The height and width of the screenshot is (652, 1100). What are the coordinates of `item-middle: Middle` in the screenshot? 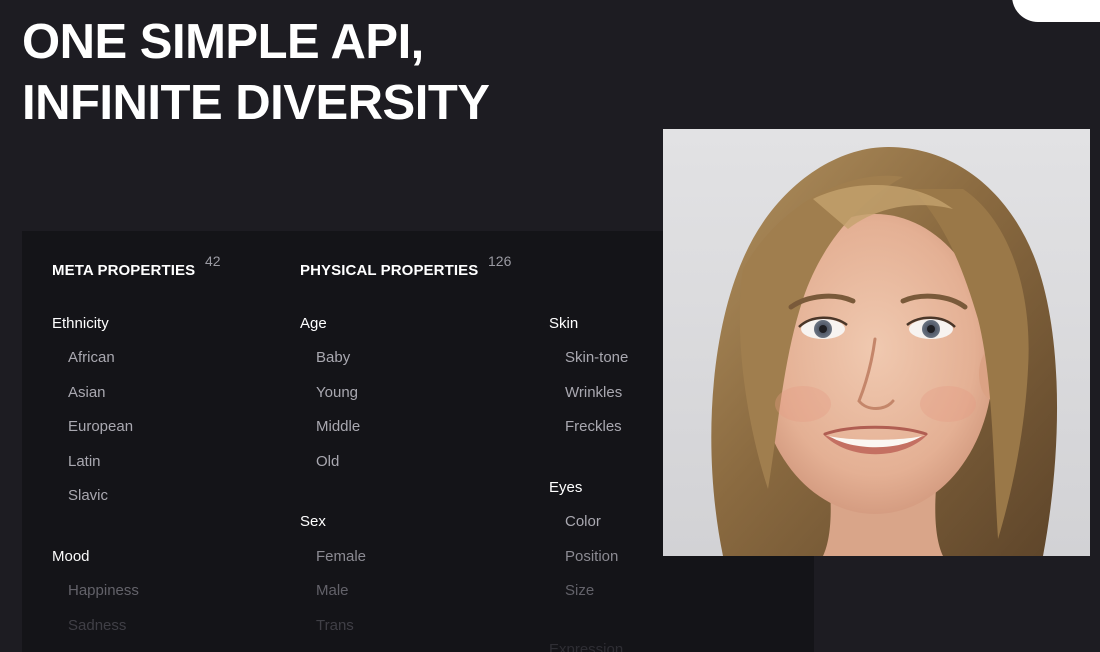 It's located at (338, 426).